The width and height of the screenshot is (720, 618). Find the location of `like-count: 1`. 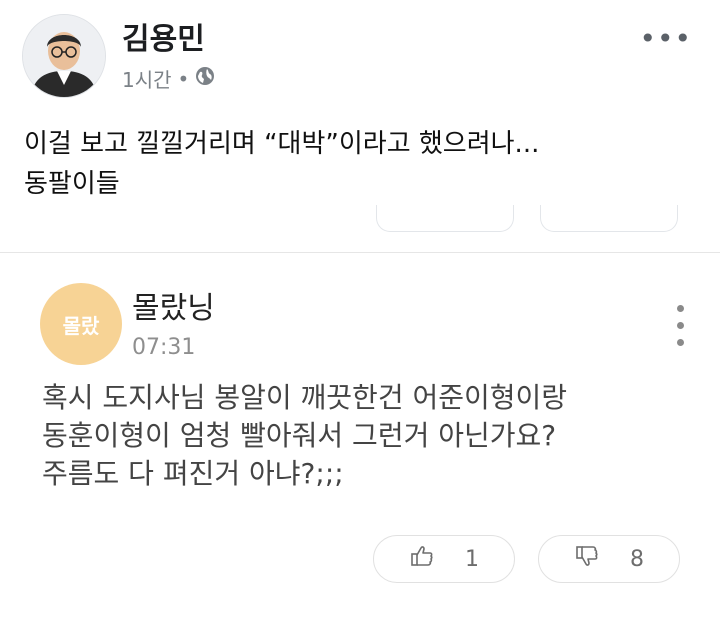

like-count: 1 is located at coordinates (472, 559).